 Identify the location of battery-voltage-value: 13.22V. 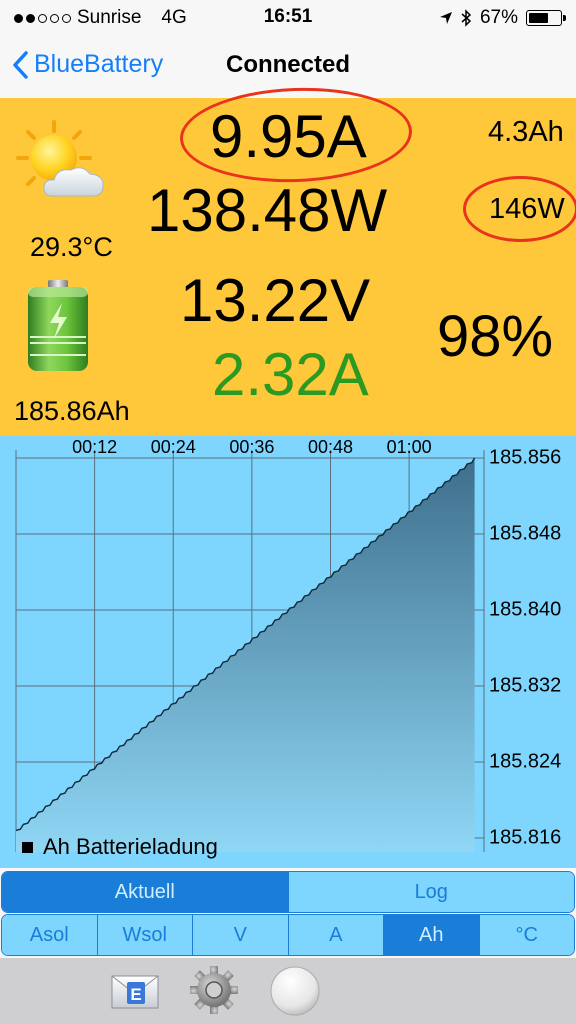
(275, 300).